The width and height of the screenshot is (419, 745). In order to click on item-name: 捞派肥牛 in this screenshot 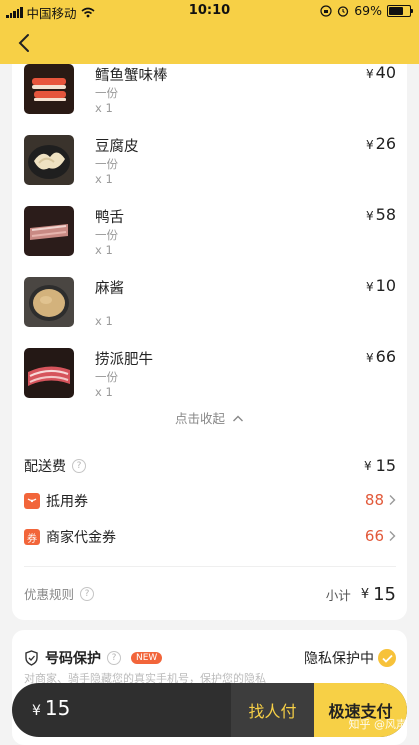, I will do `click(124, 360)`.